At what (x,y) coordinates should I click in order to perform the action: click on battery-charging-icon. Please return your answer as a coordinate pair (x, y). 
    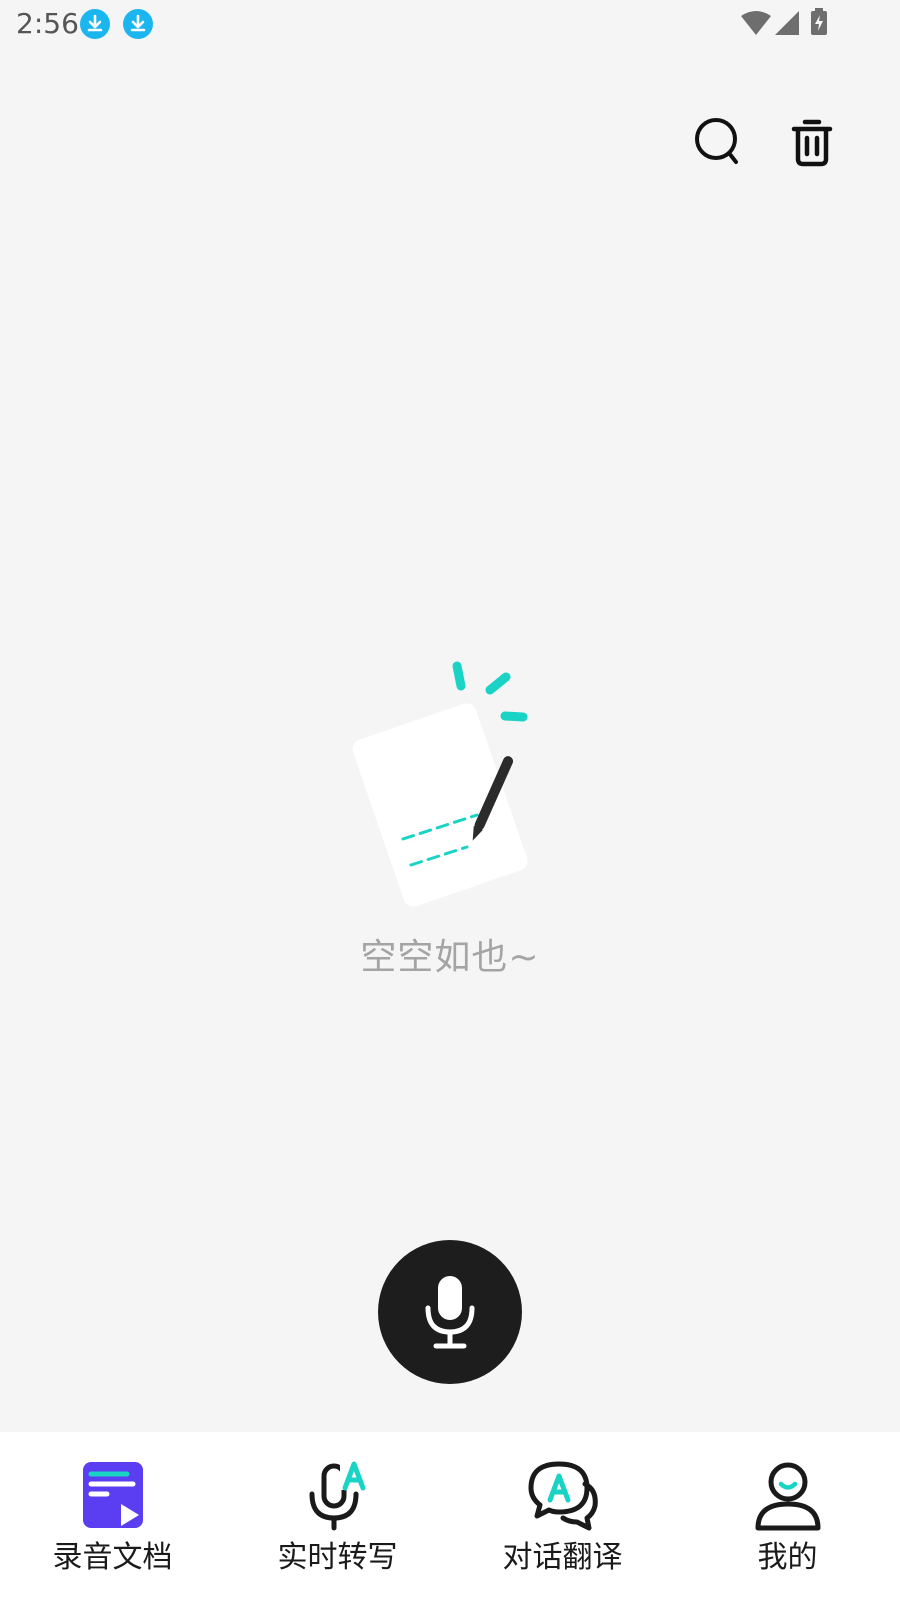
    Looking at the image, I should click on (819, 21).